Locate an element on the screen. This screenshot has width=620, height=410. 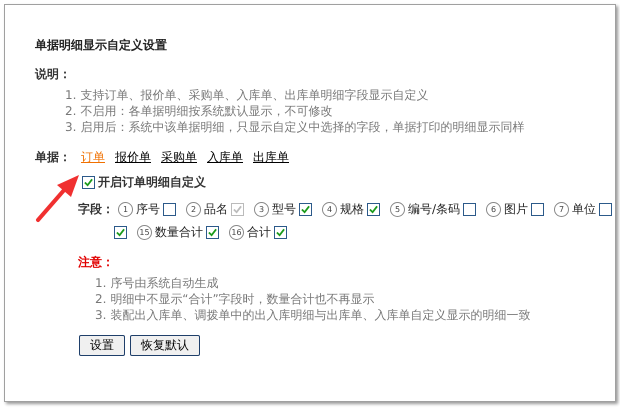
number-circle: 15 is located at coordinates (144, 232).